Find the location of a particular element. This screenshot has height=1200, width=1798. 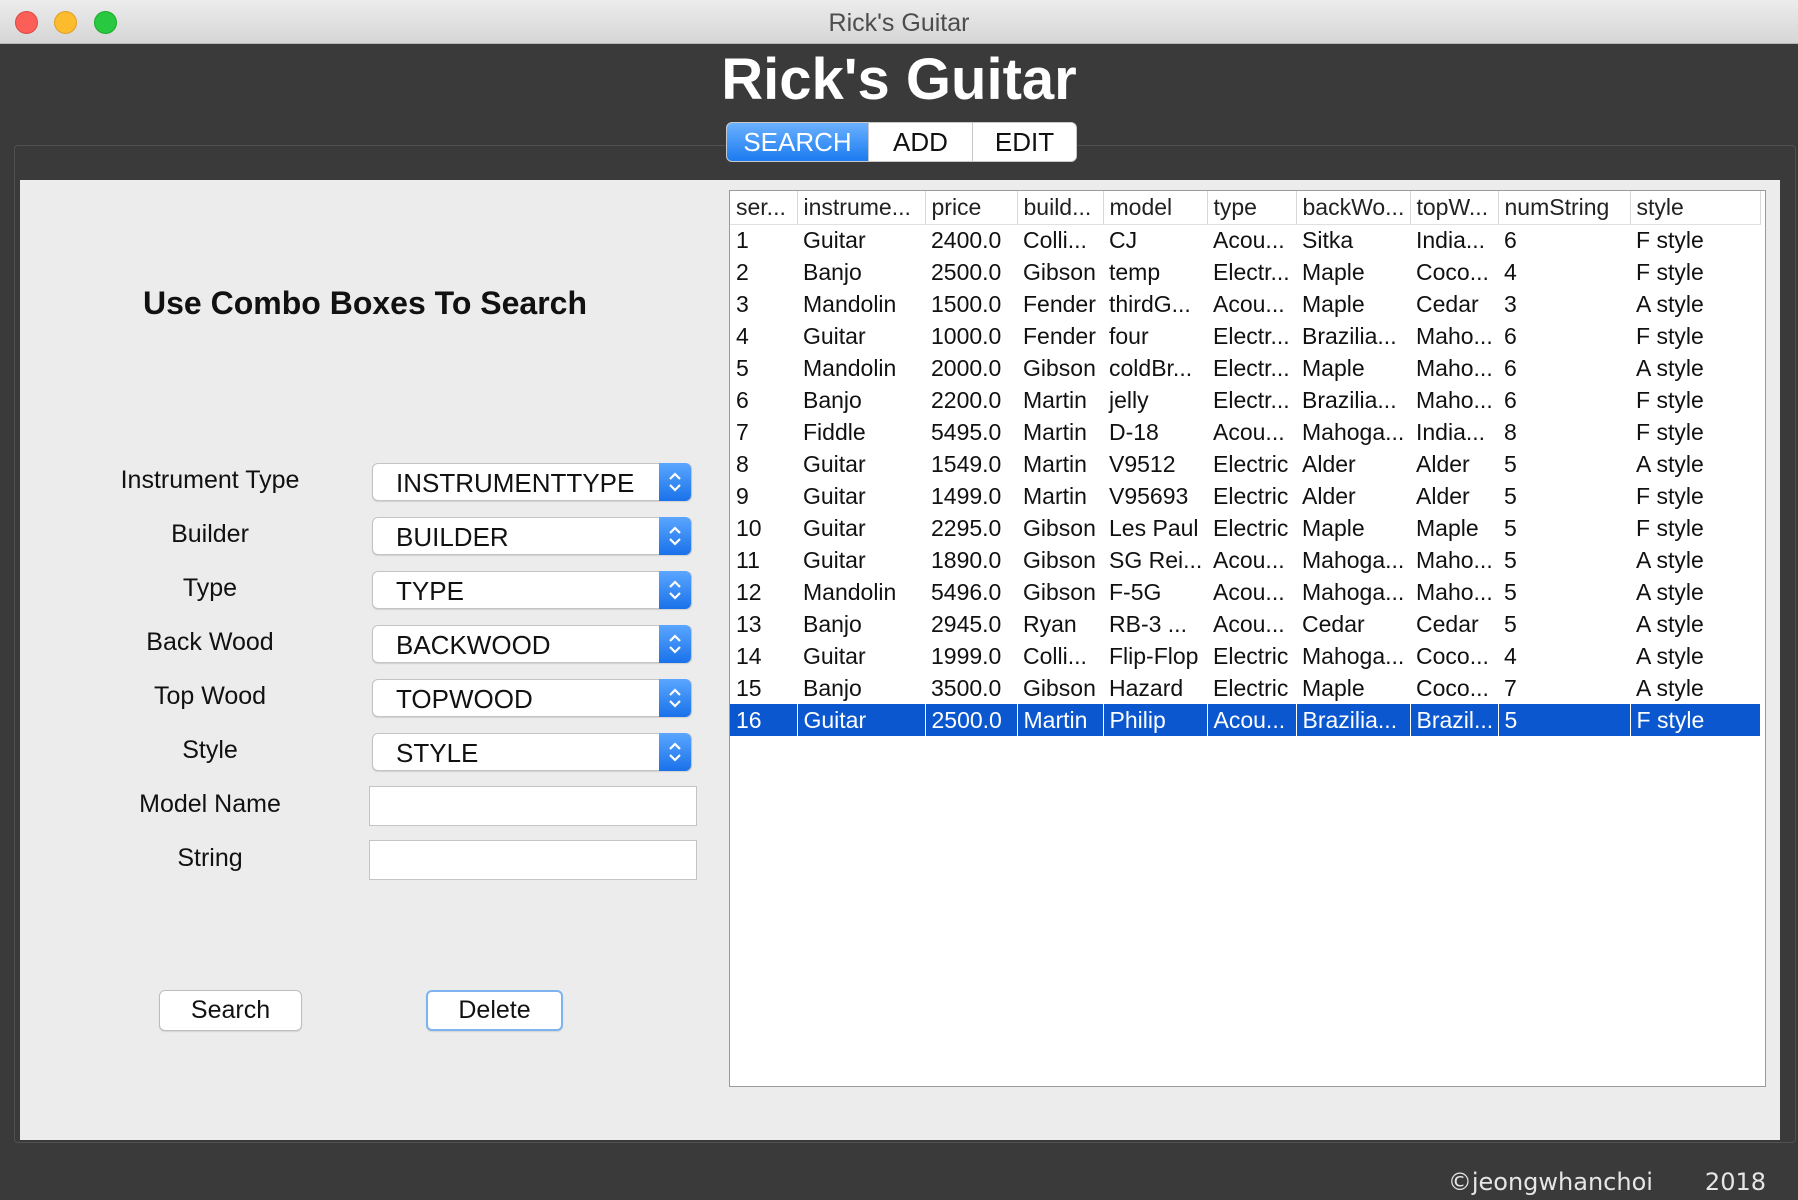

table-cell: CJ is located at coordinates (1123, 239).